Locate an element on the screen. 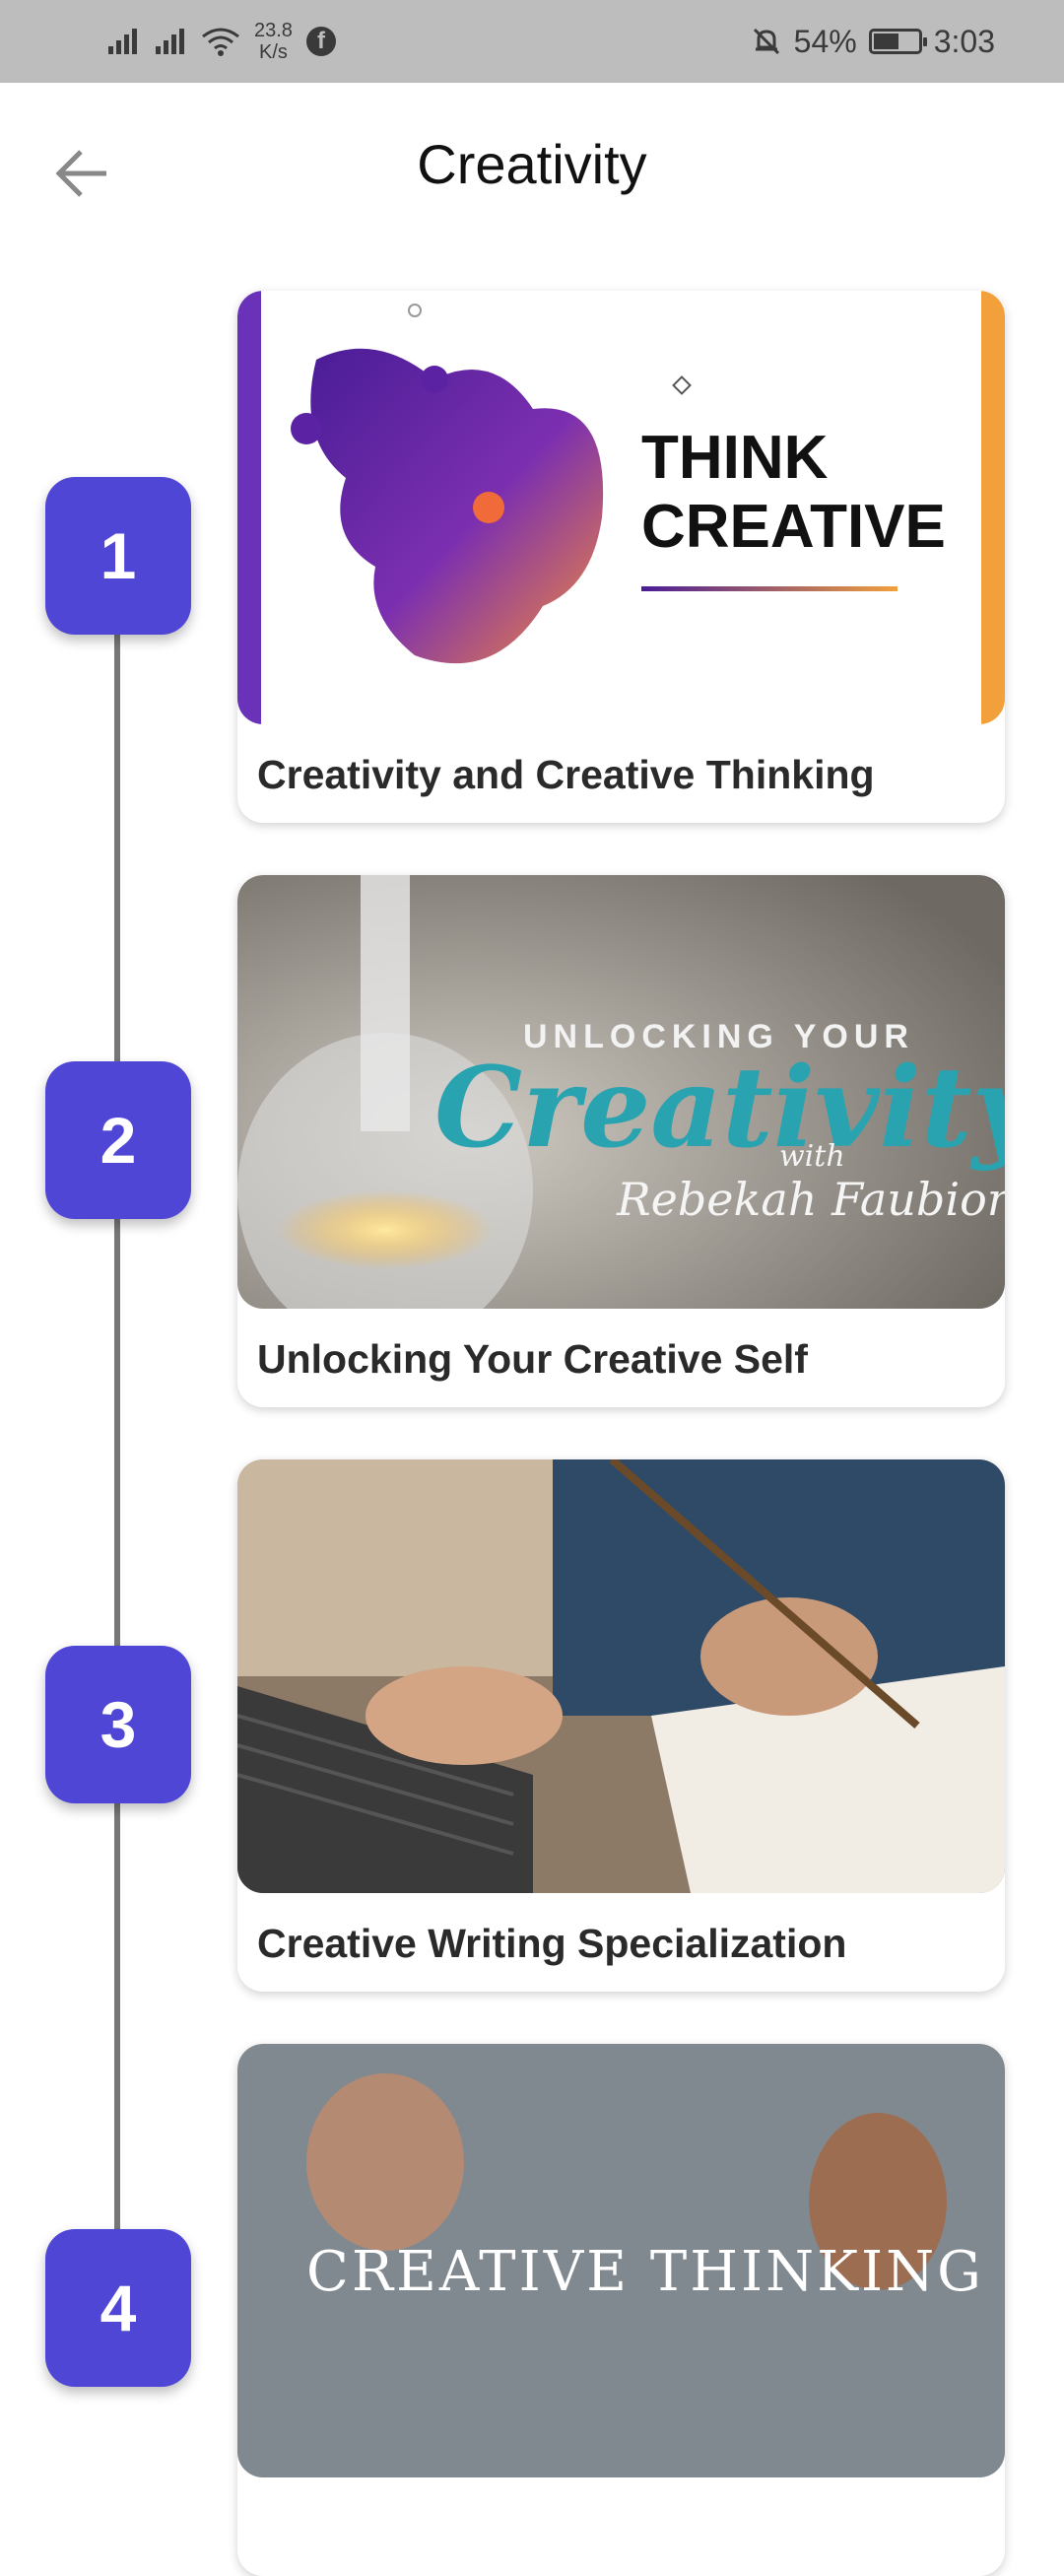 This screenshot has width=1064, height=2576. mute-bell-icon is located at coordinates (766, 41).